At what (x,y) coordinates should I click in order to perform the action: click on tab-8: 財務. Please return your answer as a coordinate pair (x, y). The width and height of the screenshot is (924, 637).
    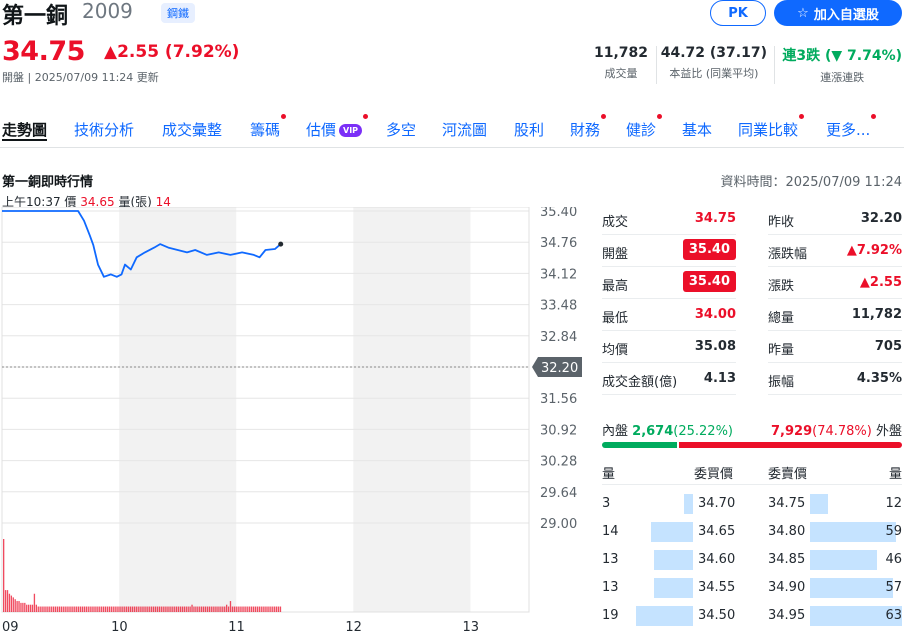
    Looking at the image, I should click on (588, 126).